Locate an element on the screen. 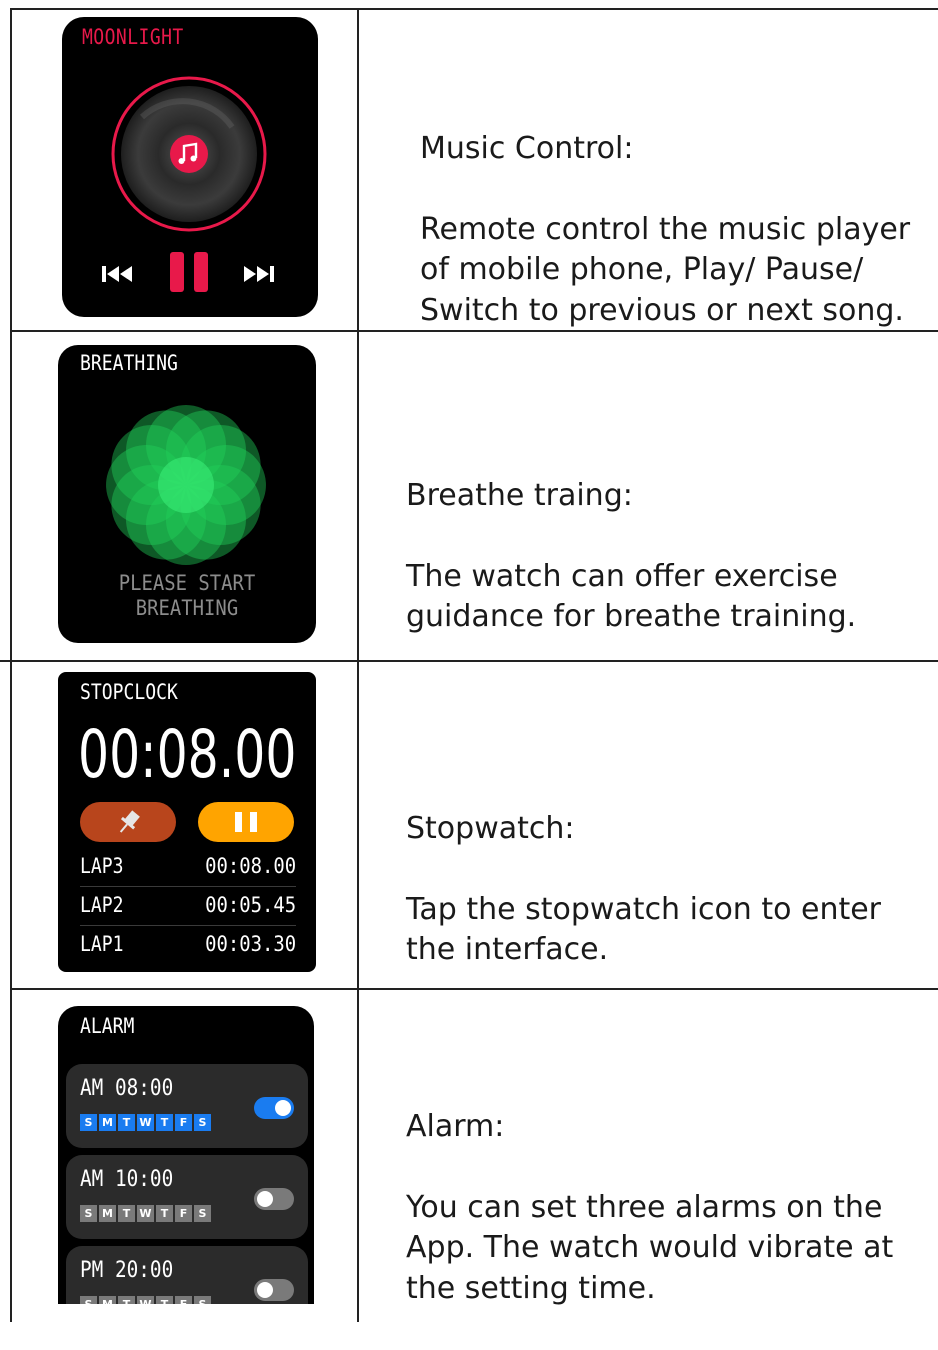 Image resolution: width=938 pixels, height=1350 pixels. next-track-icon is located at coordinates (258, 274).